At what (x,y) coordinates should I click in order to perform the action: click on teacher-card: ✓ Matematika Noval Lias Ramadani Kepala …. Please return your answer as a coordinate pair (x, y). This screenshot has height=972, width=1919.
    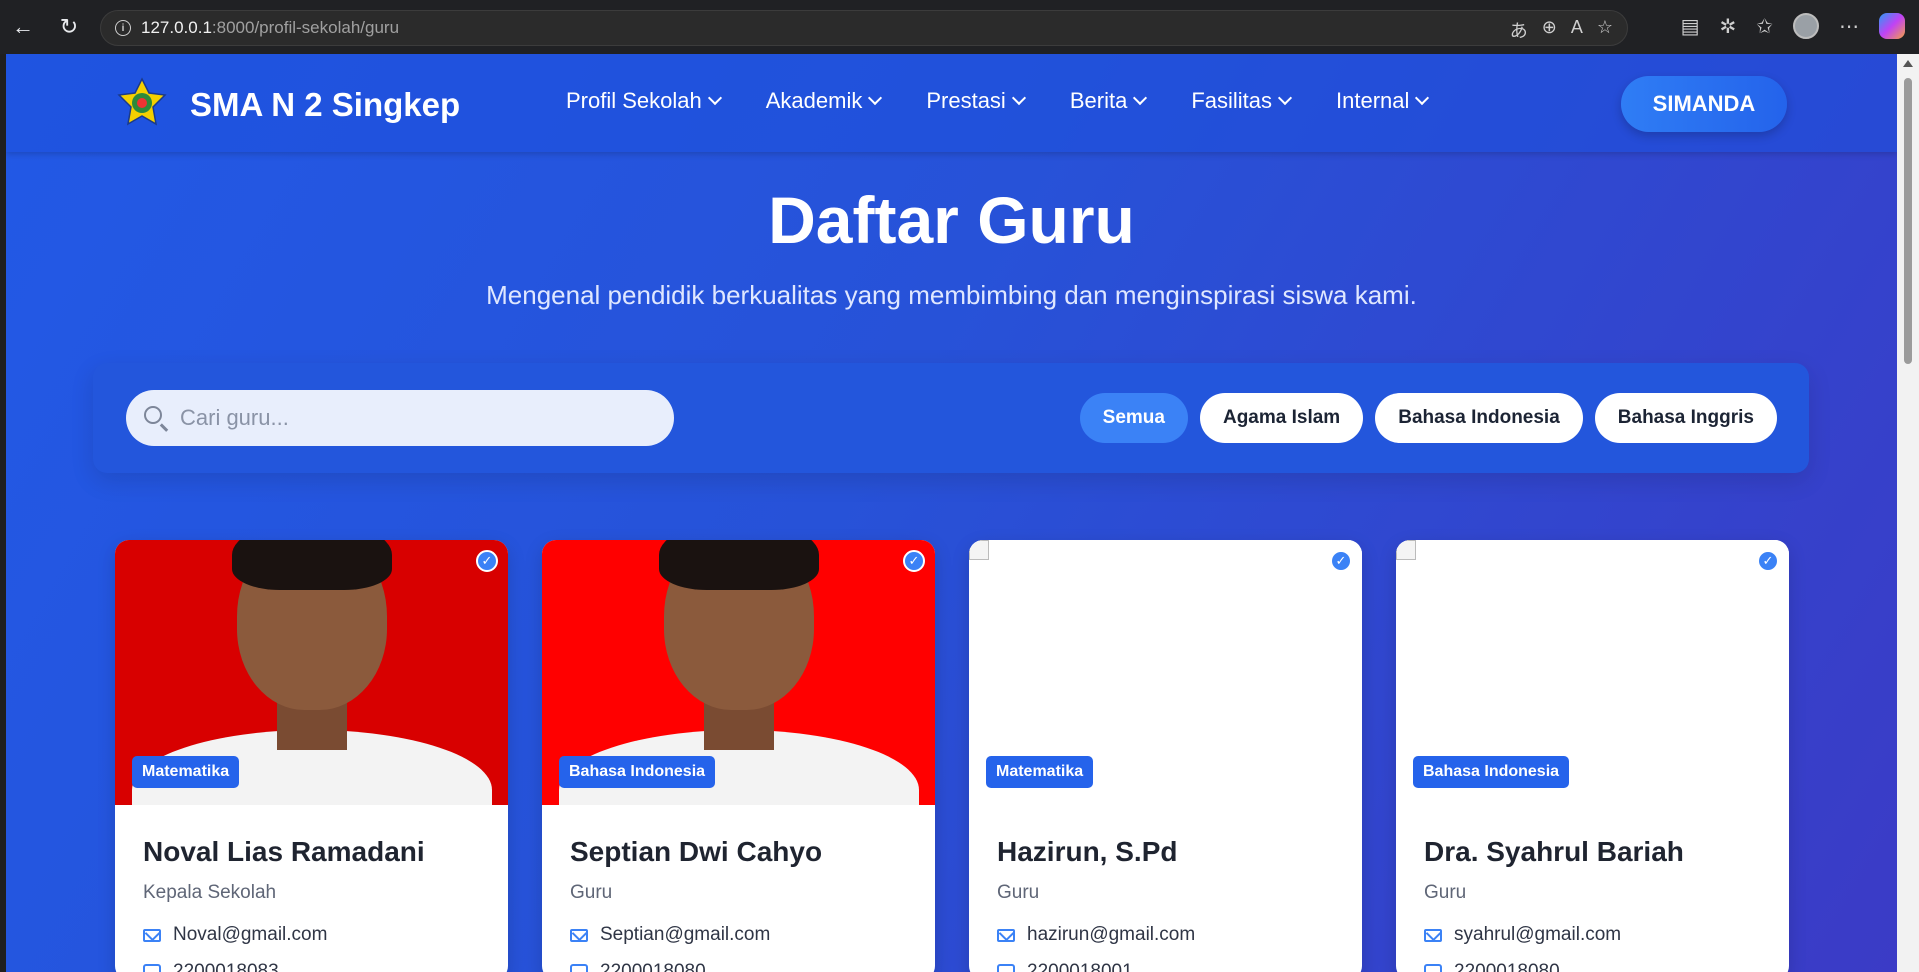
    Looking at the image, I should click on (311, 756).